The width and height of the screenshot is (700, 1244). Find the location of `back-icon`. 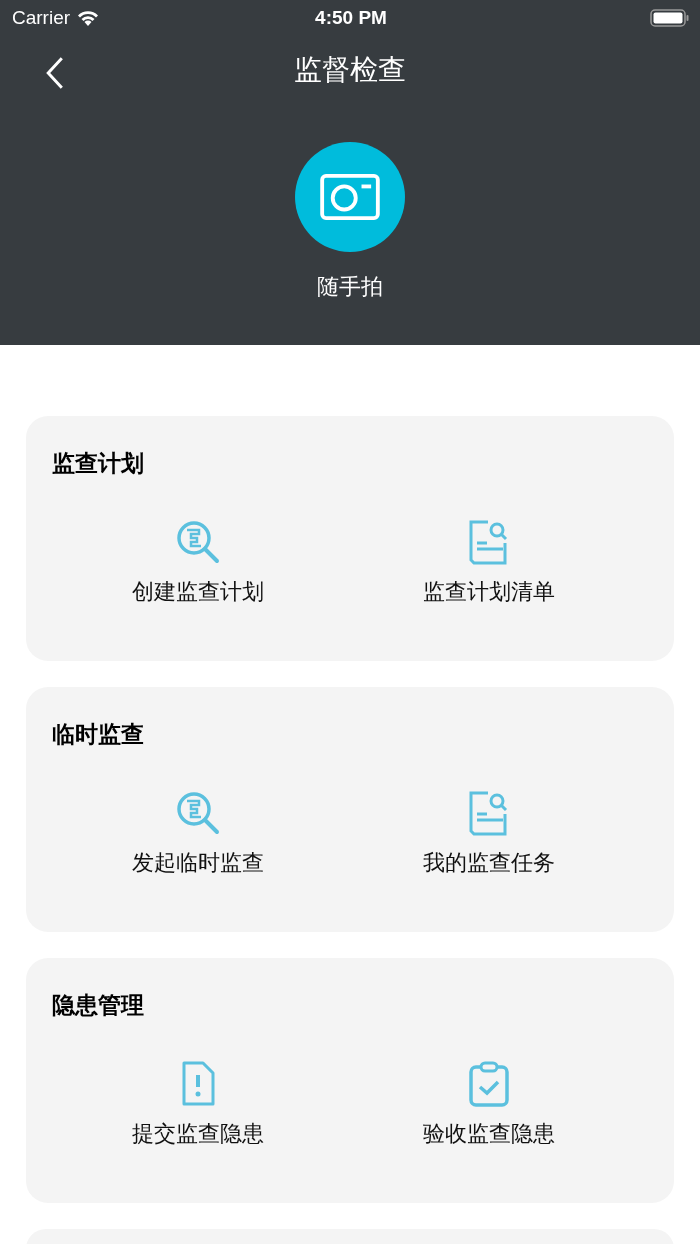

back-icon is located at coordinates (55, 73).